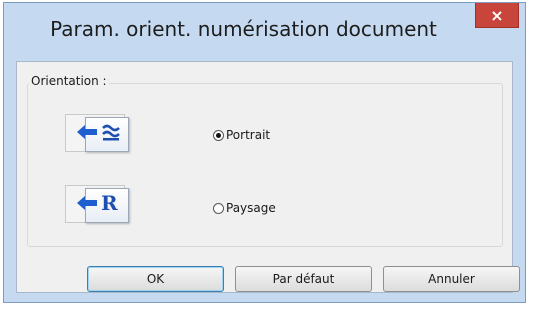 Image resolution: width=534 pixels, height=313 pixels. What do you see at coordinates (98, 204) in the screenshot?
I see `landscape-orientation-icon: R` at bounding box center [98, 204].